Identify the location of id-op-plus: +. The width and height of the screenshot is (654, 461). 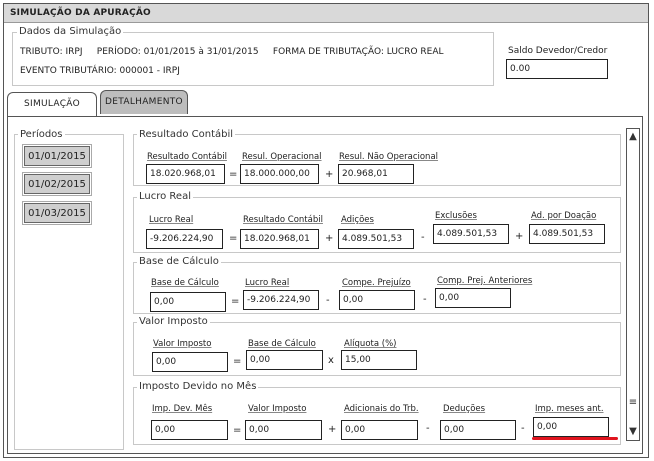
(332, 429).